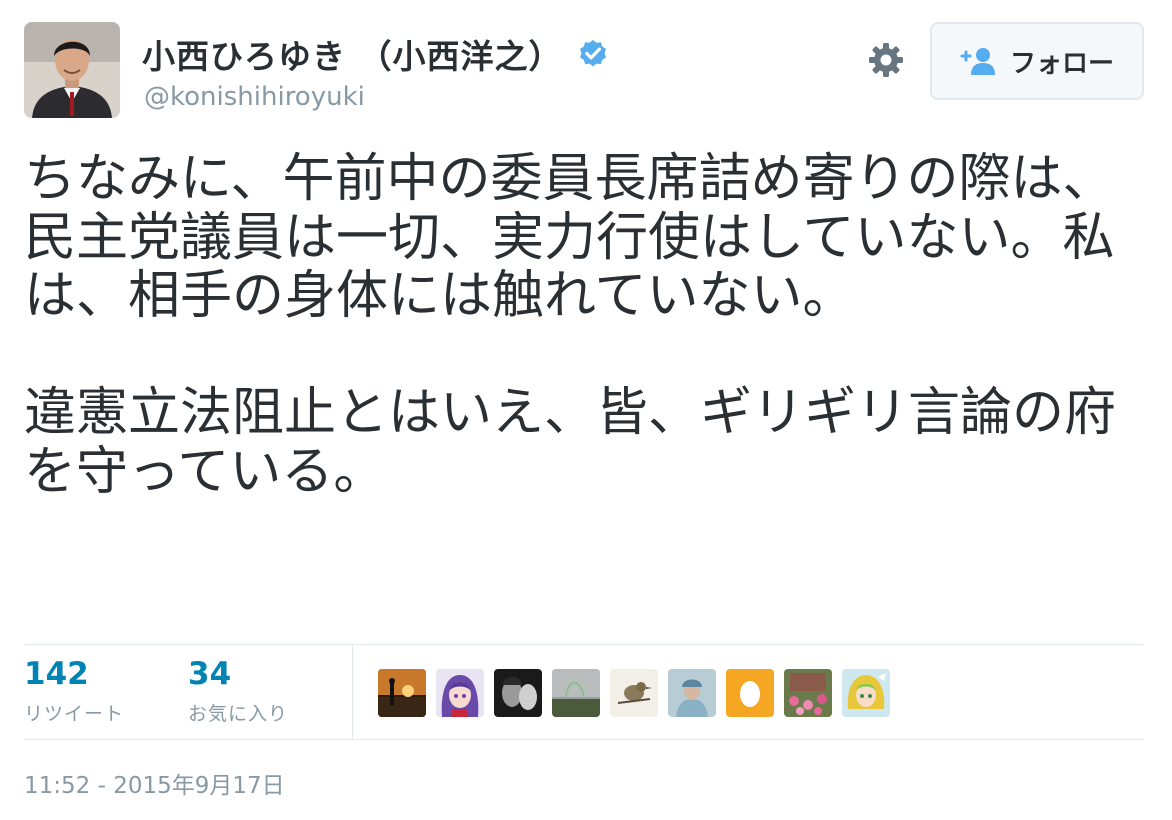 This screenshot has width=1172, height=820. I want to click on tweet-timestamp: 11:52 - 2015年9月17日, so click(154, 783).